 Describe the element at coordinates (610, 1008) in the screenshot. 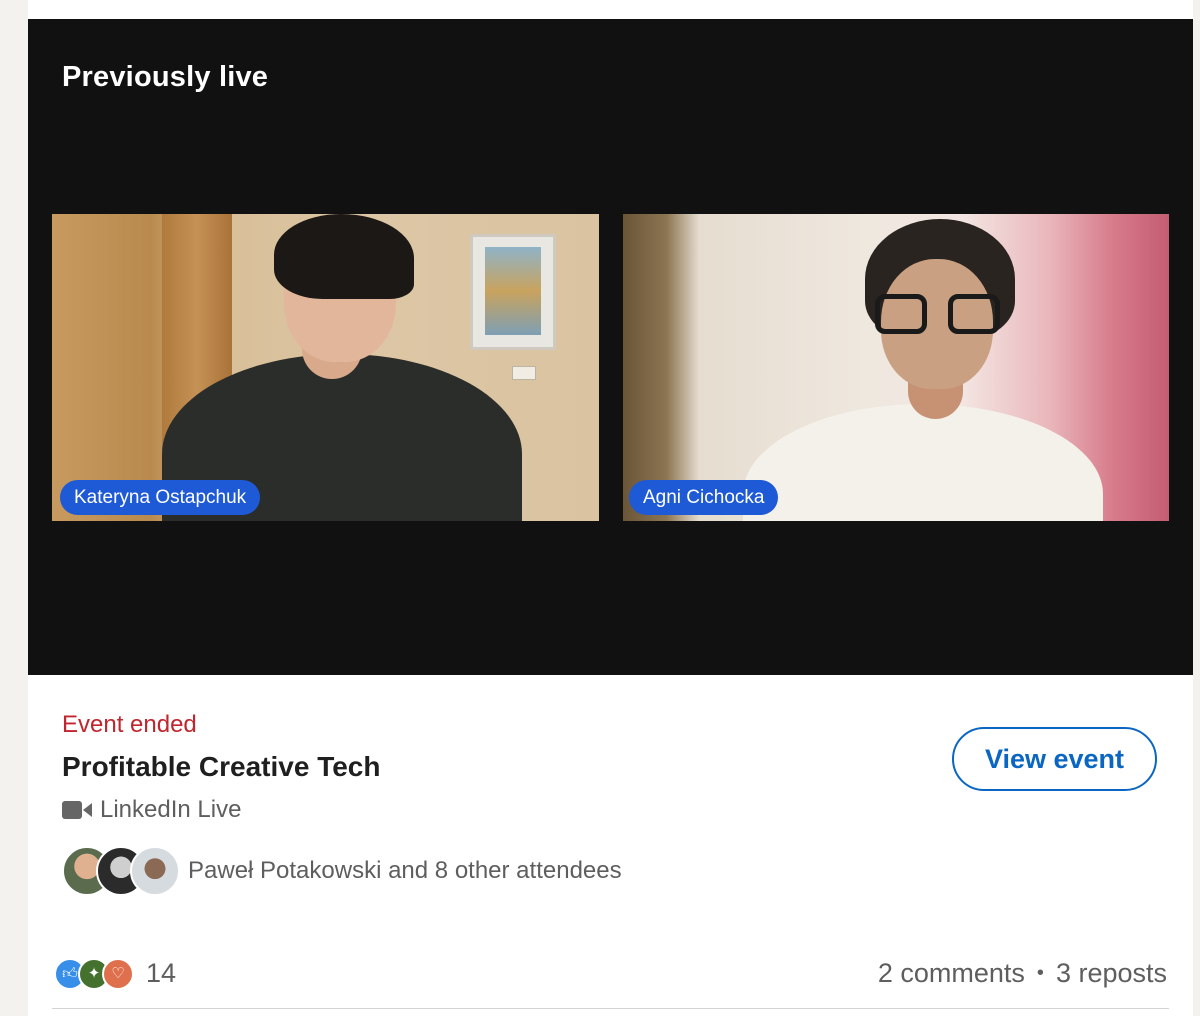

I see `divider` at that location.